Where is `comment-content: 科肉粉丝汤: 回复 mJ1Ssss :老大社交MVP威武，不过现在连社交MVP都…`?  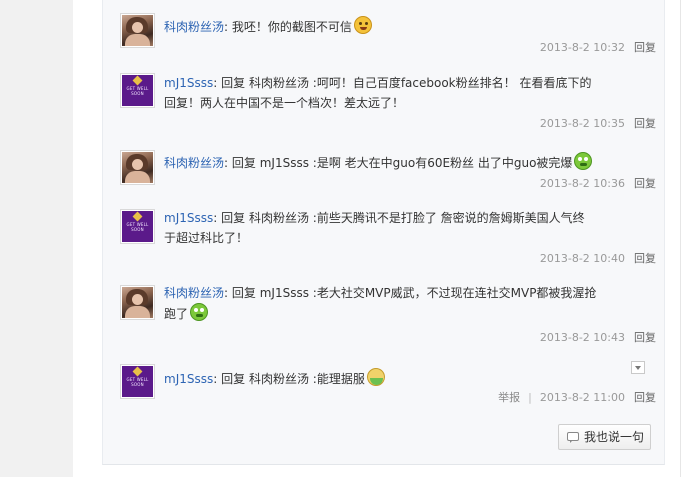 comment-content: 科肉粉丝汤: 回复 mJ1Ssss :老大社交MVP威武，不过现在连社交MVP都… is located at coordinates (410, 303).